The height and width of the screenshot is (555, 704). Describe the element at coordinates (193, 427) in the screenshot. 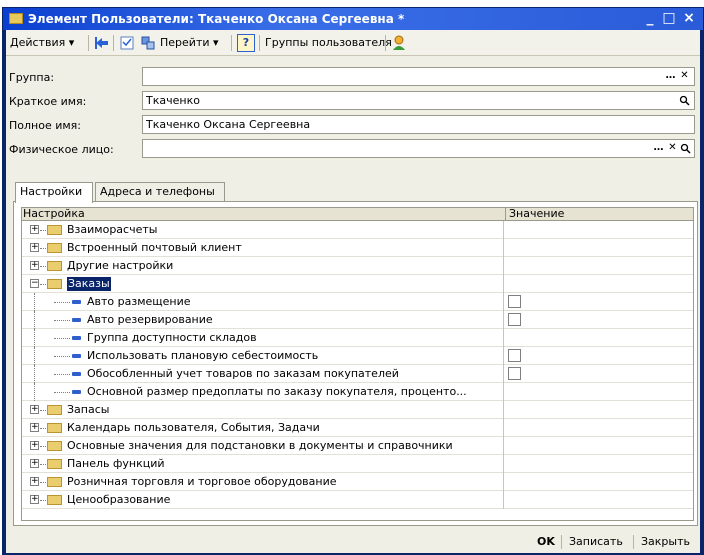

I see `tree-row-label: Календарь пользователя, События, Задачи` at that location.